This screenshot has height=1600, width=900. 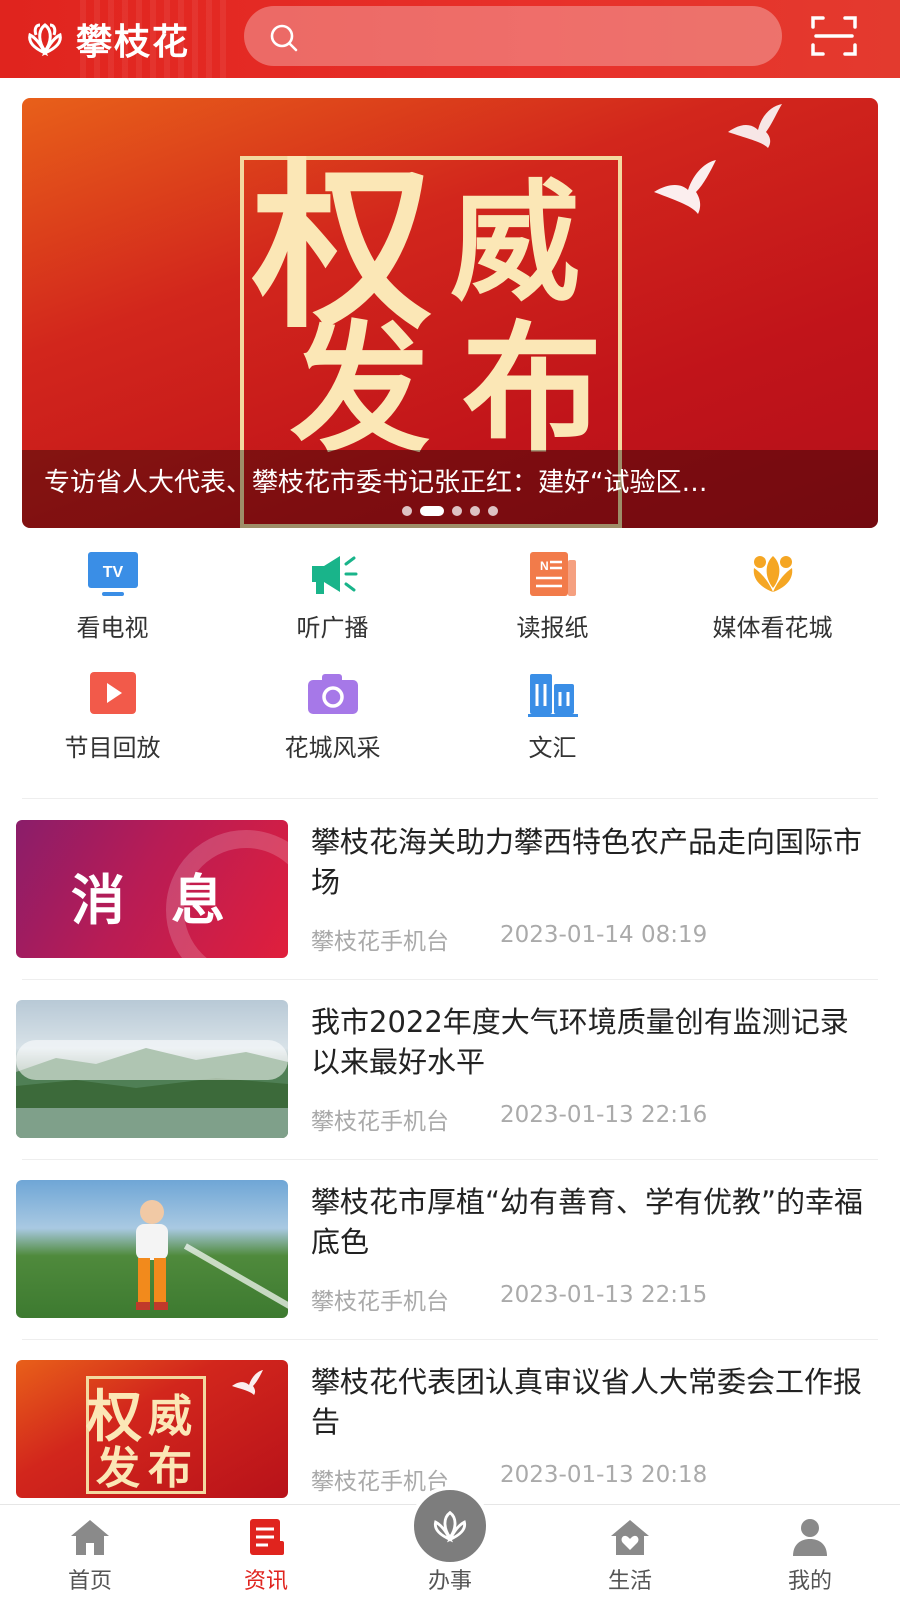 I want to click on shortcut-newspaper: N 读报纸, so click(x=552, y=605).